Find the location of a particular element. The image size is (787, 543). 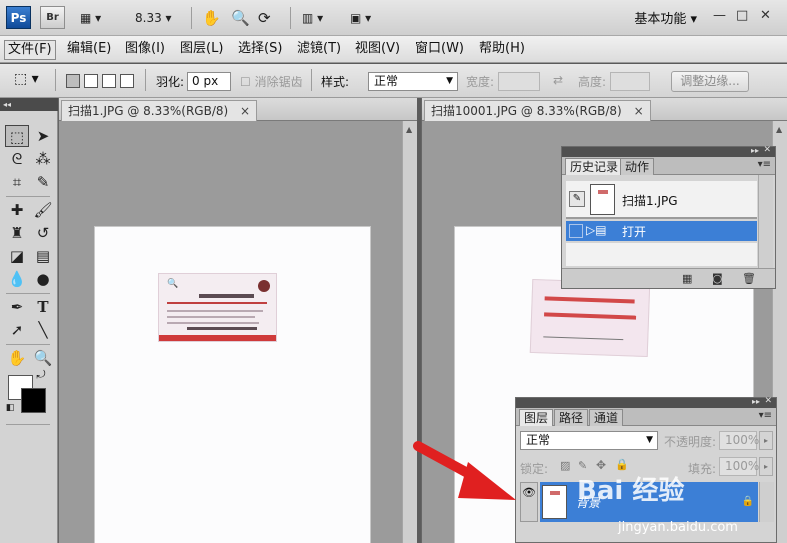

crop-tool-icon: ⌗ is located at coordinates (17, 182).